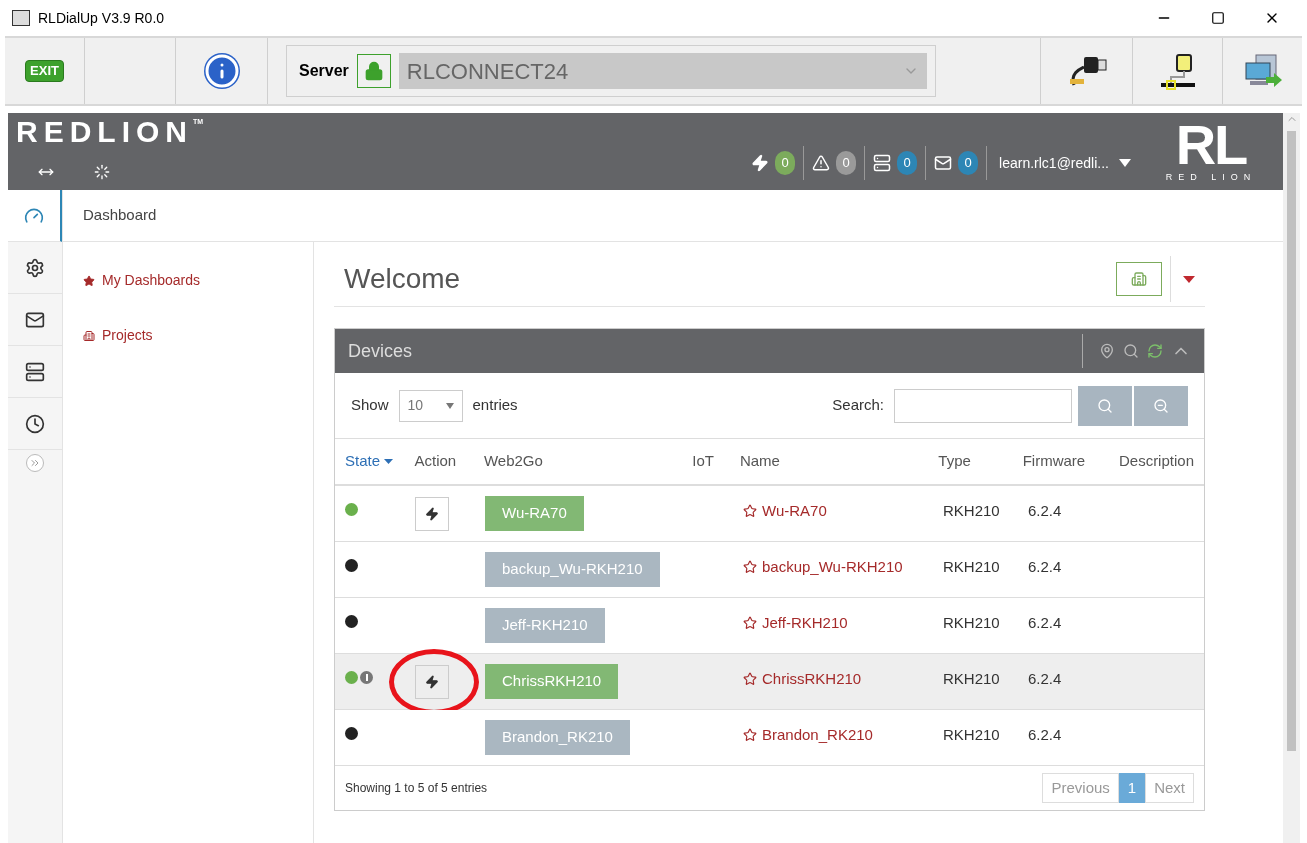  What do you see at coordinates (35, 463) in the screenshot?
I see `collapse-toggle-icon` at bounding box center [35, 463].